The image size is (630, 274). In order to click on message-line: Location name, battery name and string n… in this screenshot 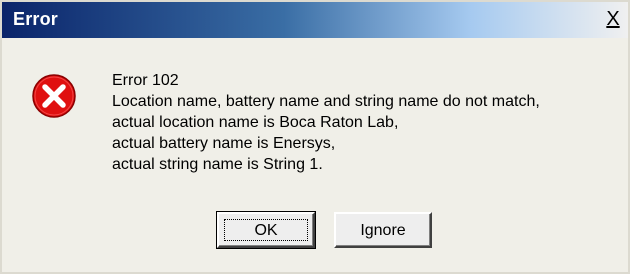, I will do `click(326, 101)`.